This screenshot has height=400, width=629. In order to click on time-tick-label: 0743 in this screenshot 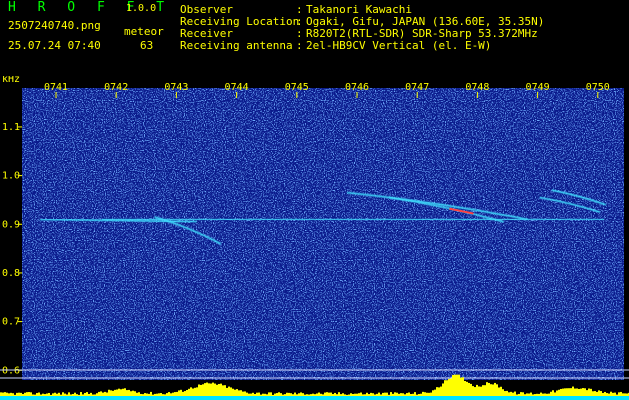, I will do `click(176, 87)`.